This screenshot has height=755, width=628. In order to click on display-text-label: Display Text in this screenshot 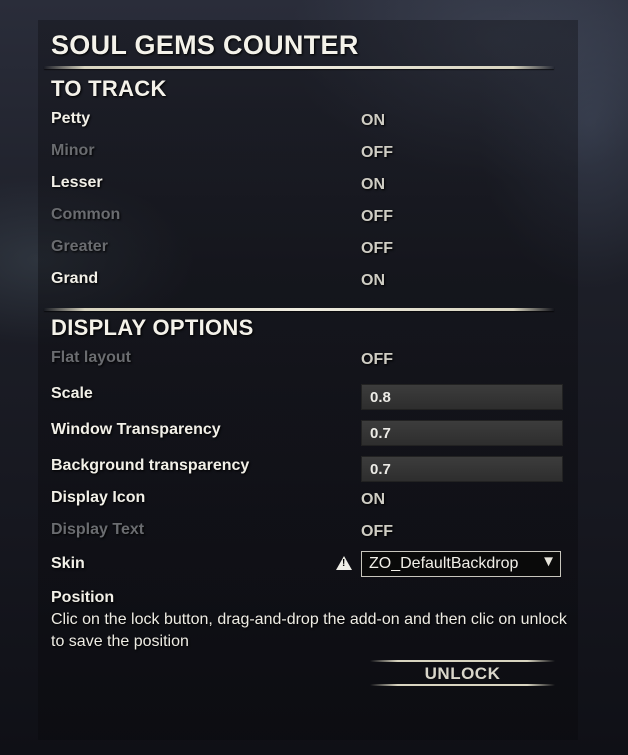, I will do `click(98, 529)`.